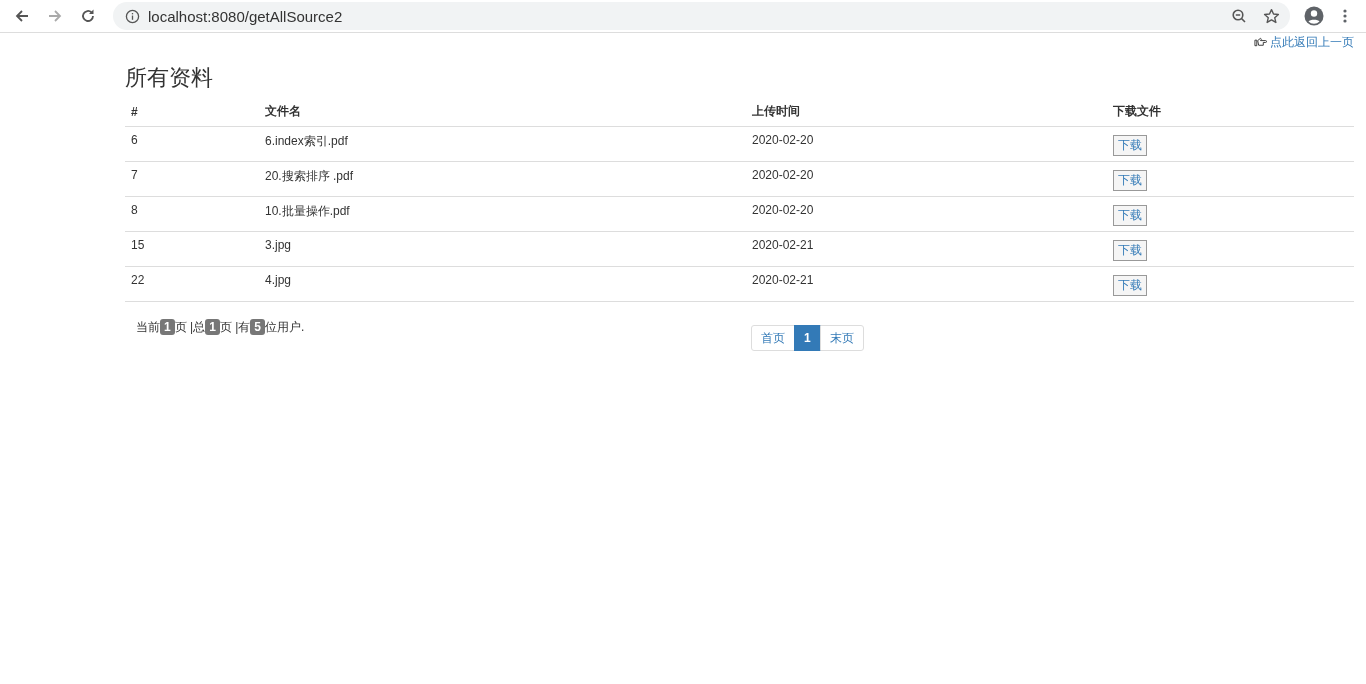 The image size is (1366, 684). I want to click on menu-icon, so click(1345, 16).